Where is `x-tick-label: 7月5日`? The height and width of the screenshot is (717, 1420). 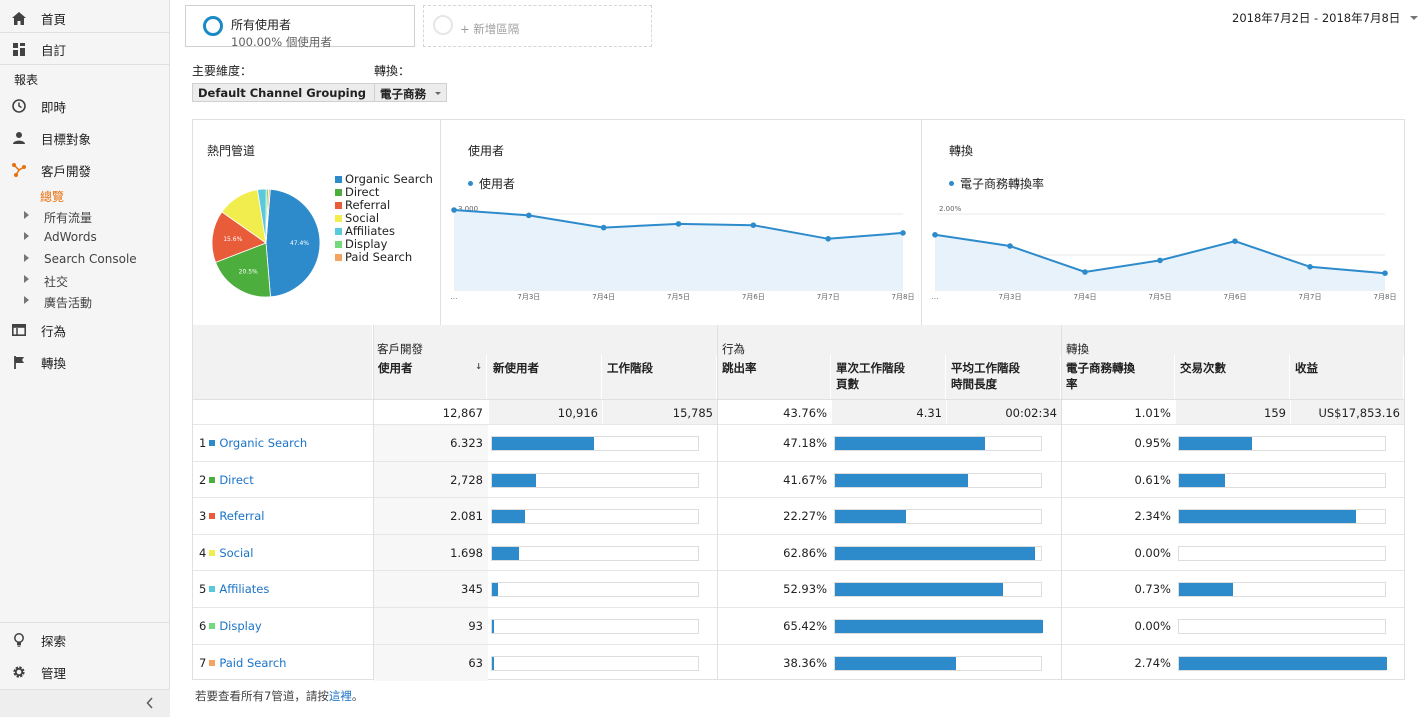 x-tick-label: 7月5日 is located at coordinates (1160, 297).